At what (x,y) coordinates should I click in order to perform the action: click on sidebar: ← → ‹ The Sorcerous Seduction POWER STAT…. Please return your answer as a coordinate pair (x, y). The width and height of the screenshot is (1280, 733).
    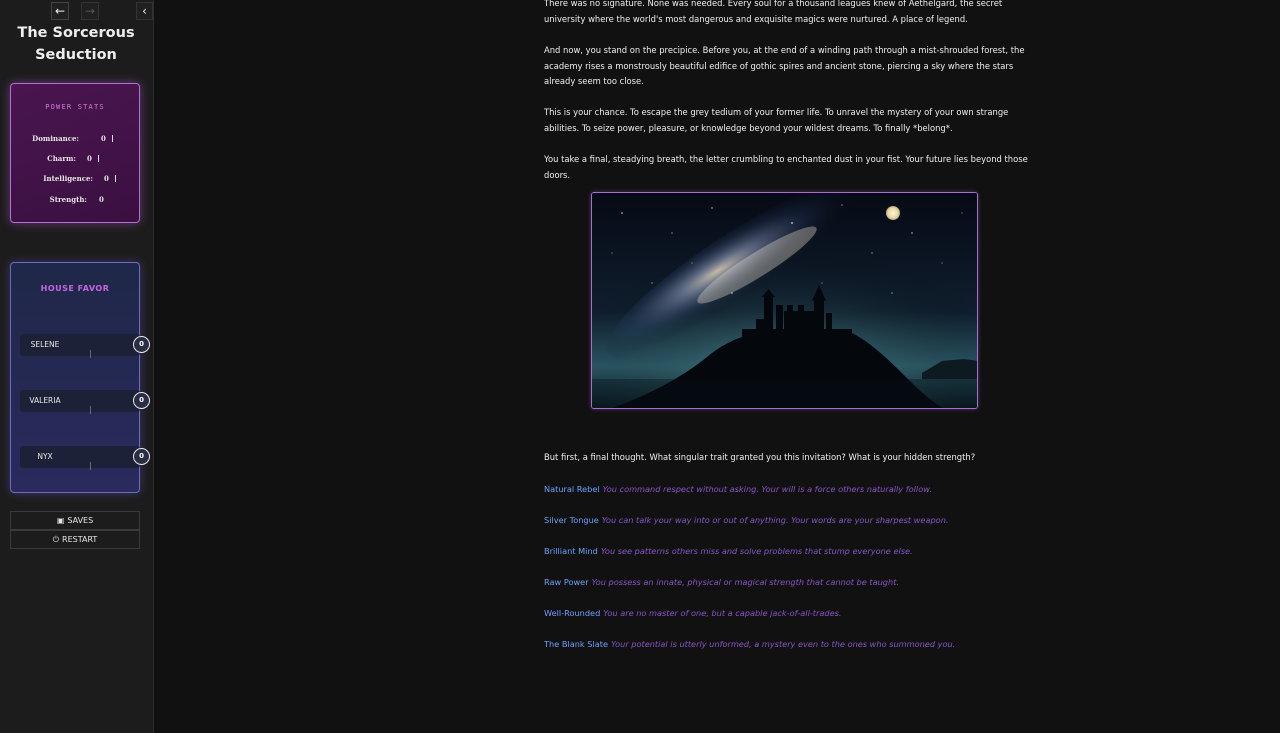
    Looking at the image, I should click on (77, 366).